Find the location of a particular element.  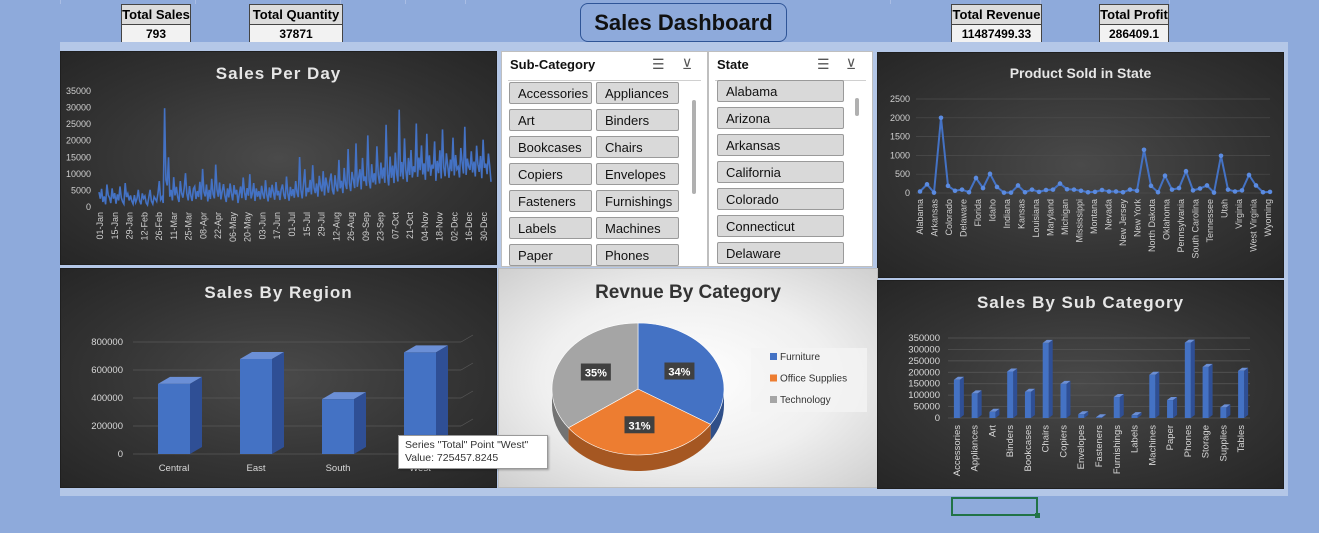

bar-furnishings is located at coordinates (1118, 406).